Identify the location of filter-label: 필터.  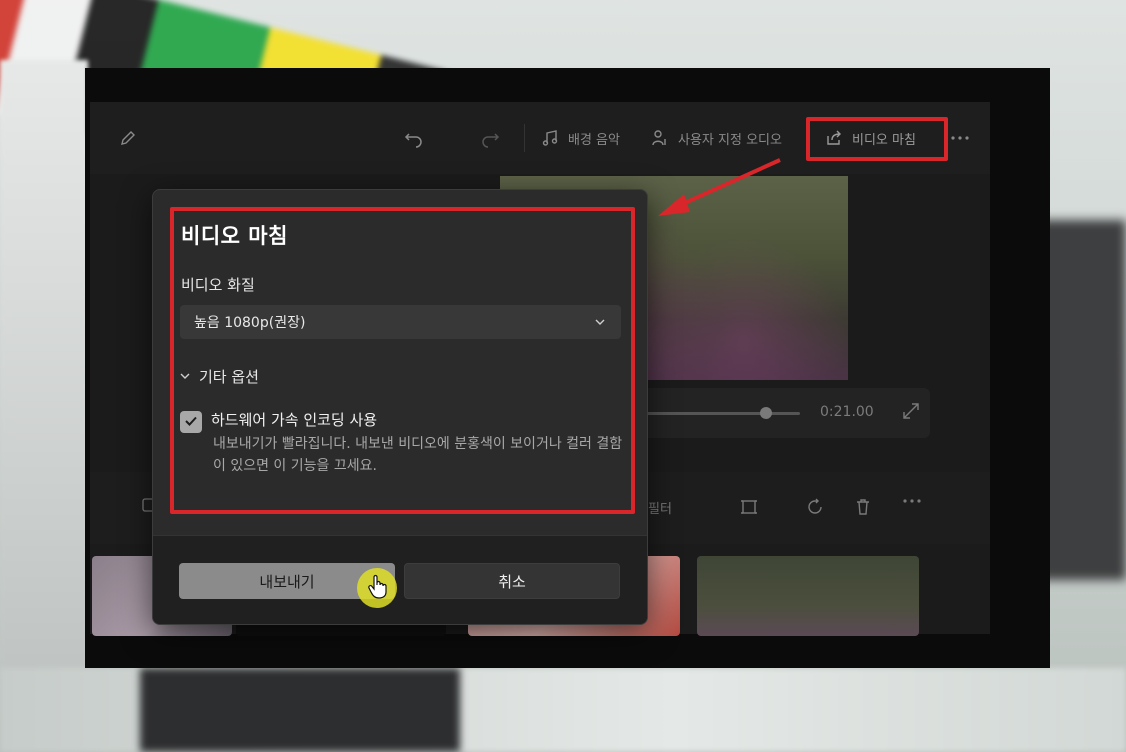
(660, 509).